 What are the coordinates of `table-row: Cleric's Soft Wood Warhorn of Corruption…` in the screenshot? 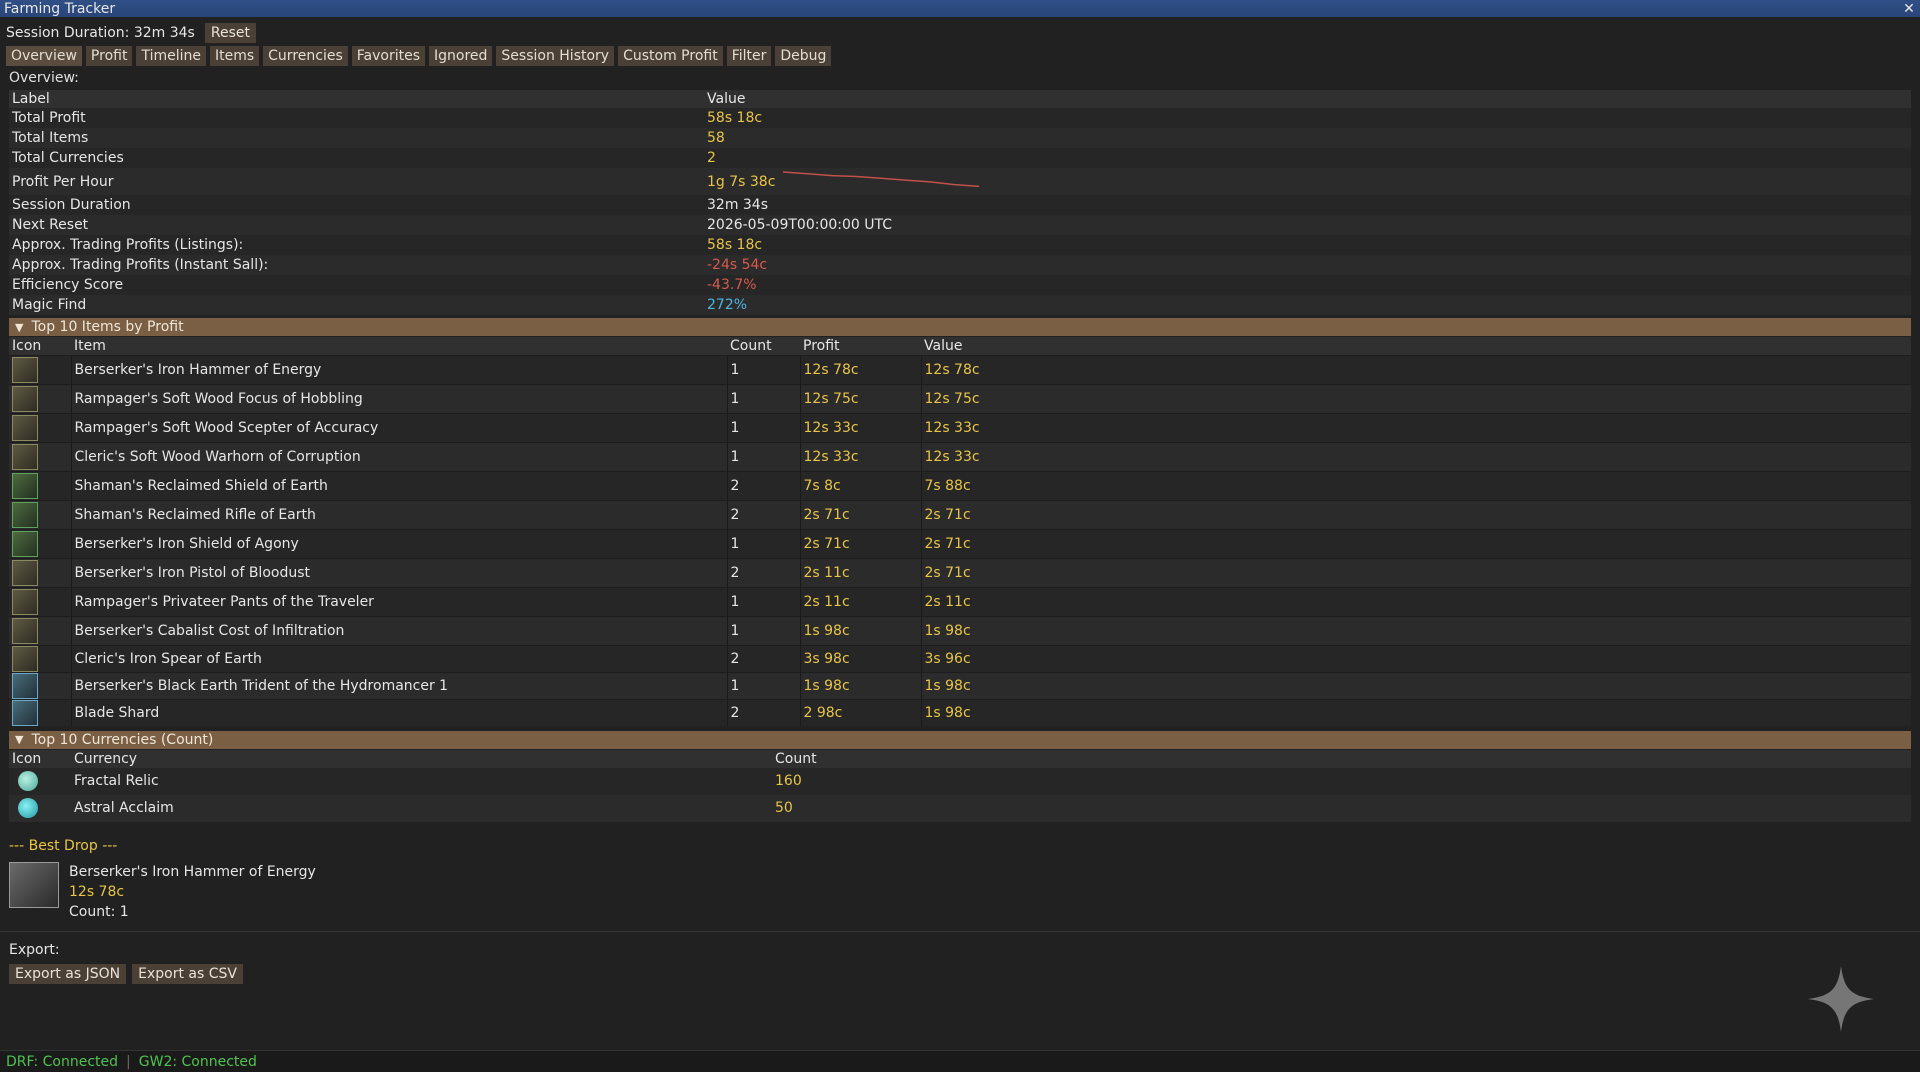 It's located at (960, 456).